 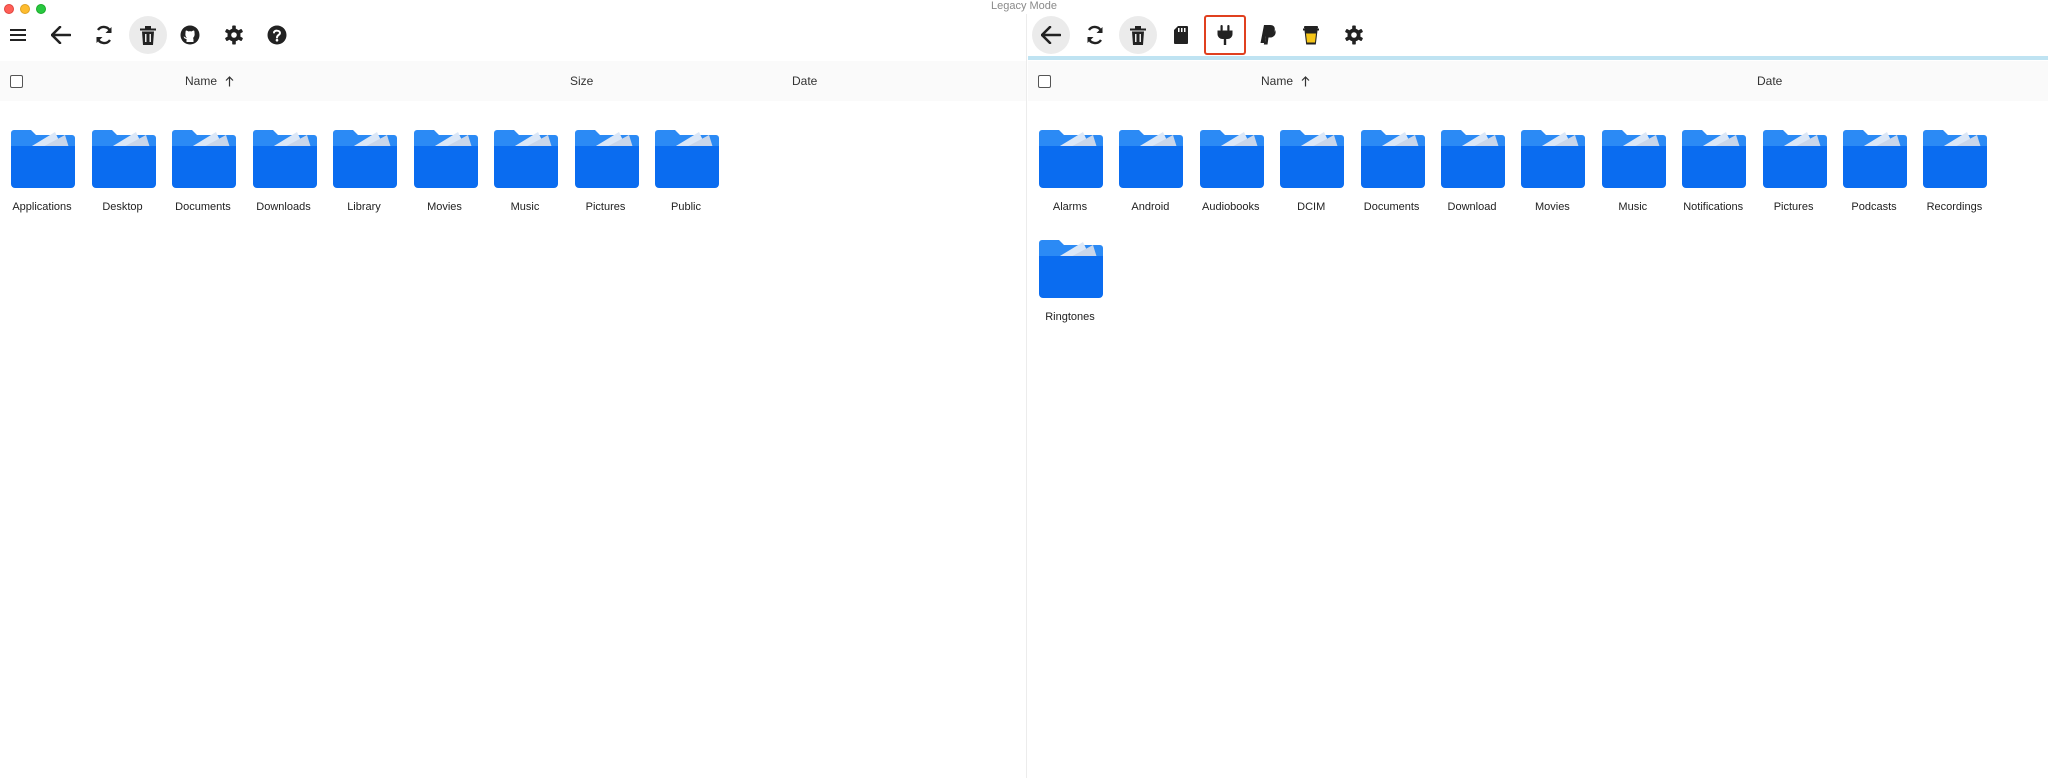 I want to click on folder-item: Desktop, so click(x=123, y=179).